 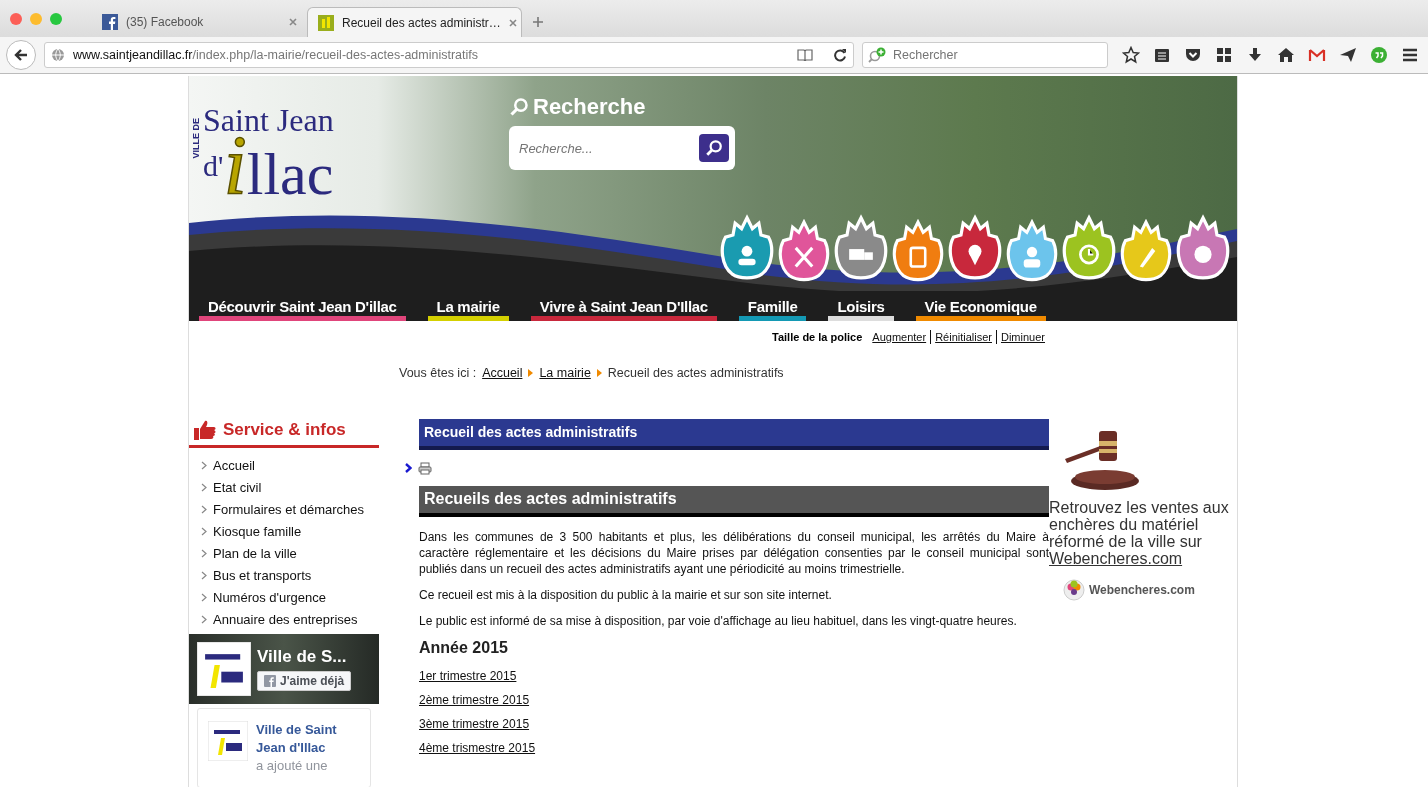 What do you see at coordinates (326, 22) in the screenshot?
I see `site-favicon-icon` at bounding box center [326, 22].